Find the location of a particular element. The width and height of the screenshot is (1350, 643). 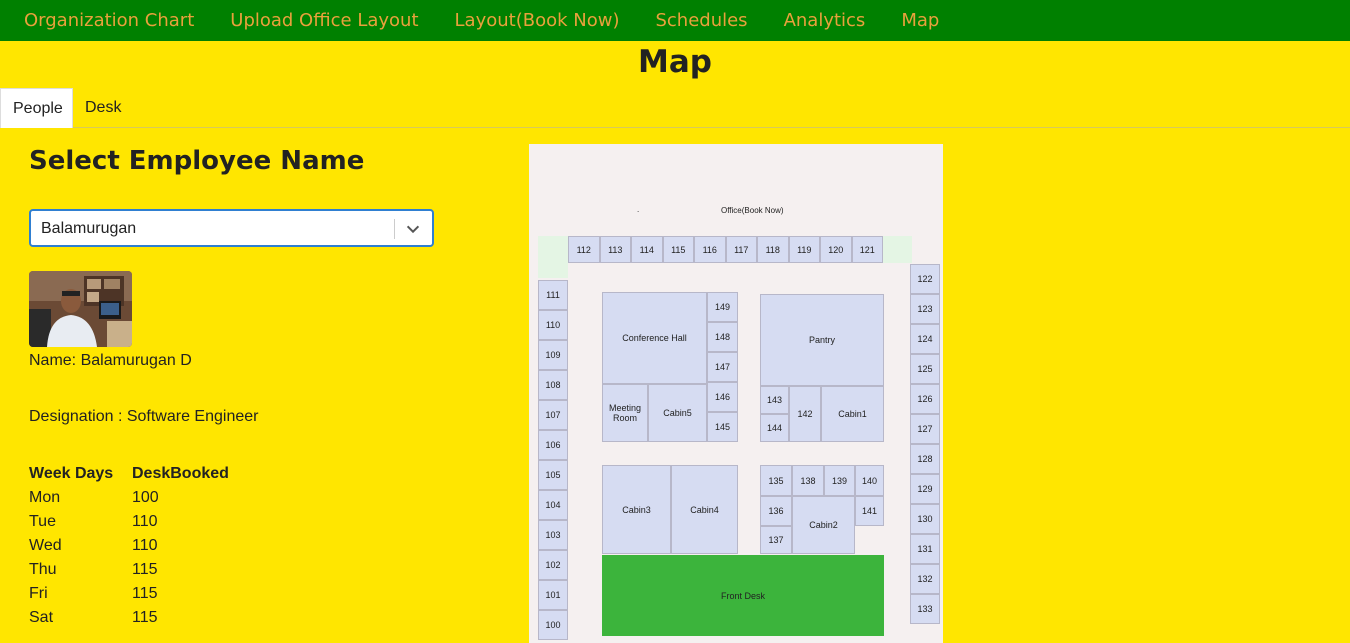

map-title: Office(Book Now) is located at coordinates (752, 210).